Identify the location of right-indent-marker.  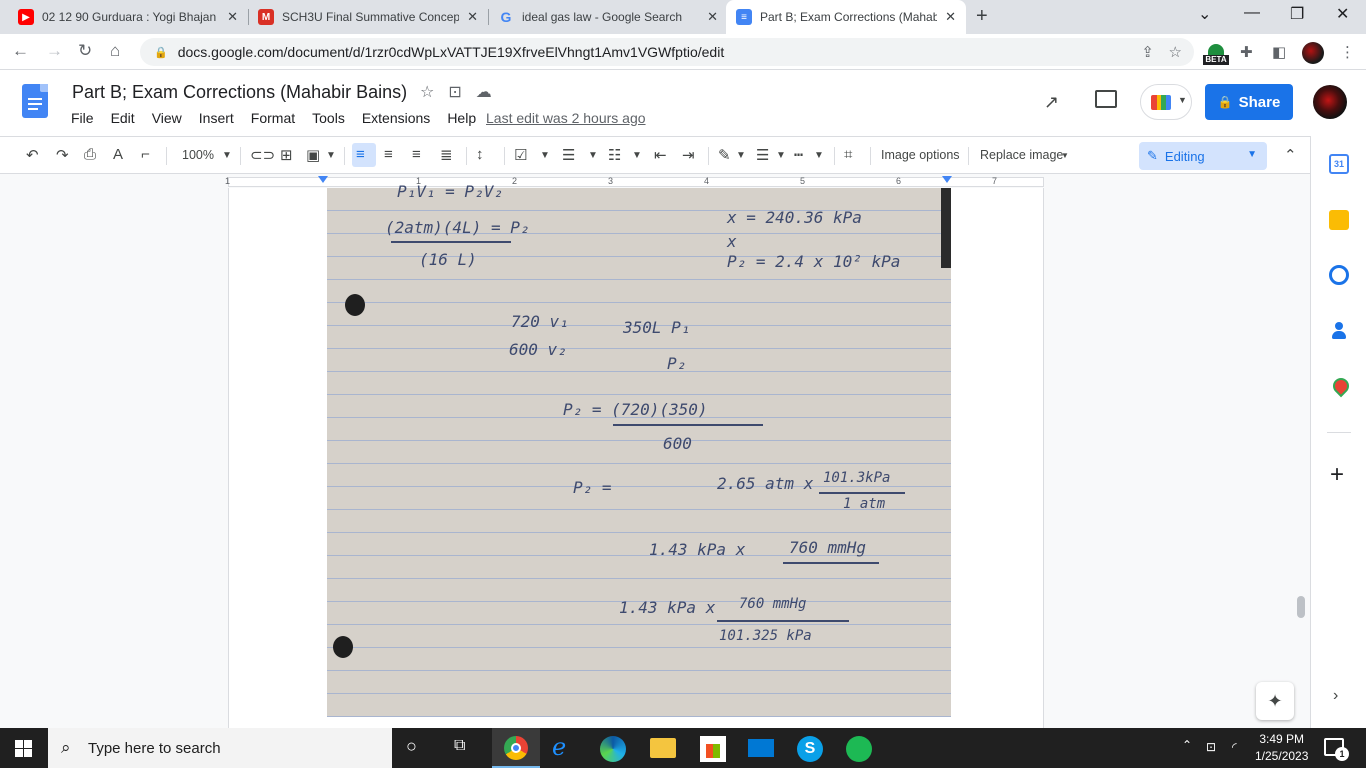
(947, 179).